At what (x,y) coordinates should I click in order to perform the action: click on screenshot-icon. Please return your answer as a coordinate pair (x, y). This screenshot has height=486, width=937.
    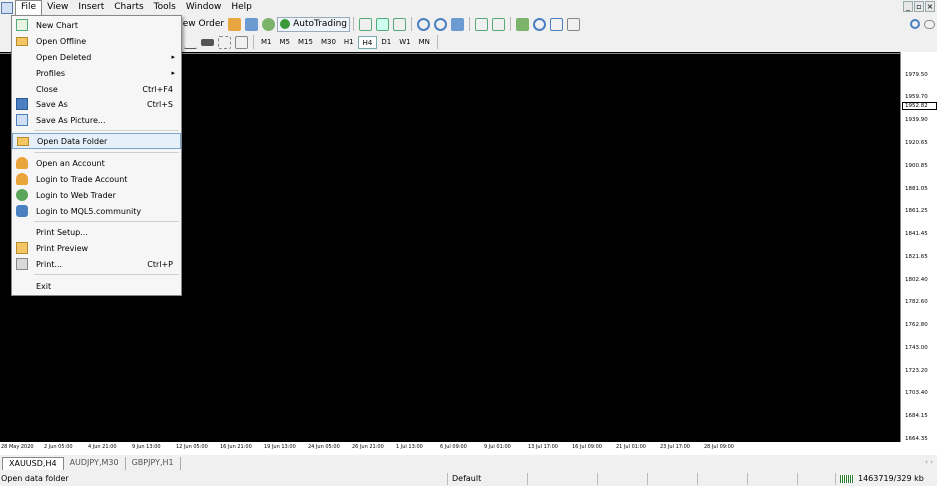
    Looking at the image, I should click on (573, 24).